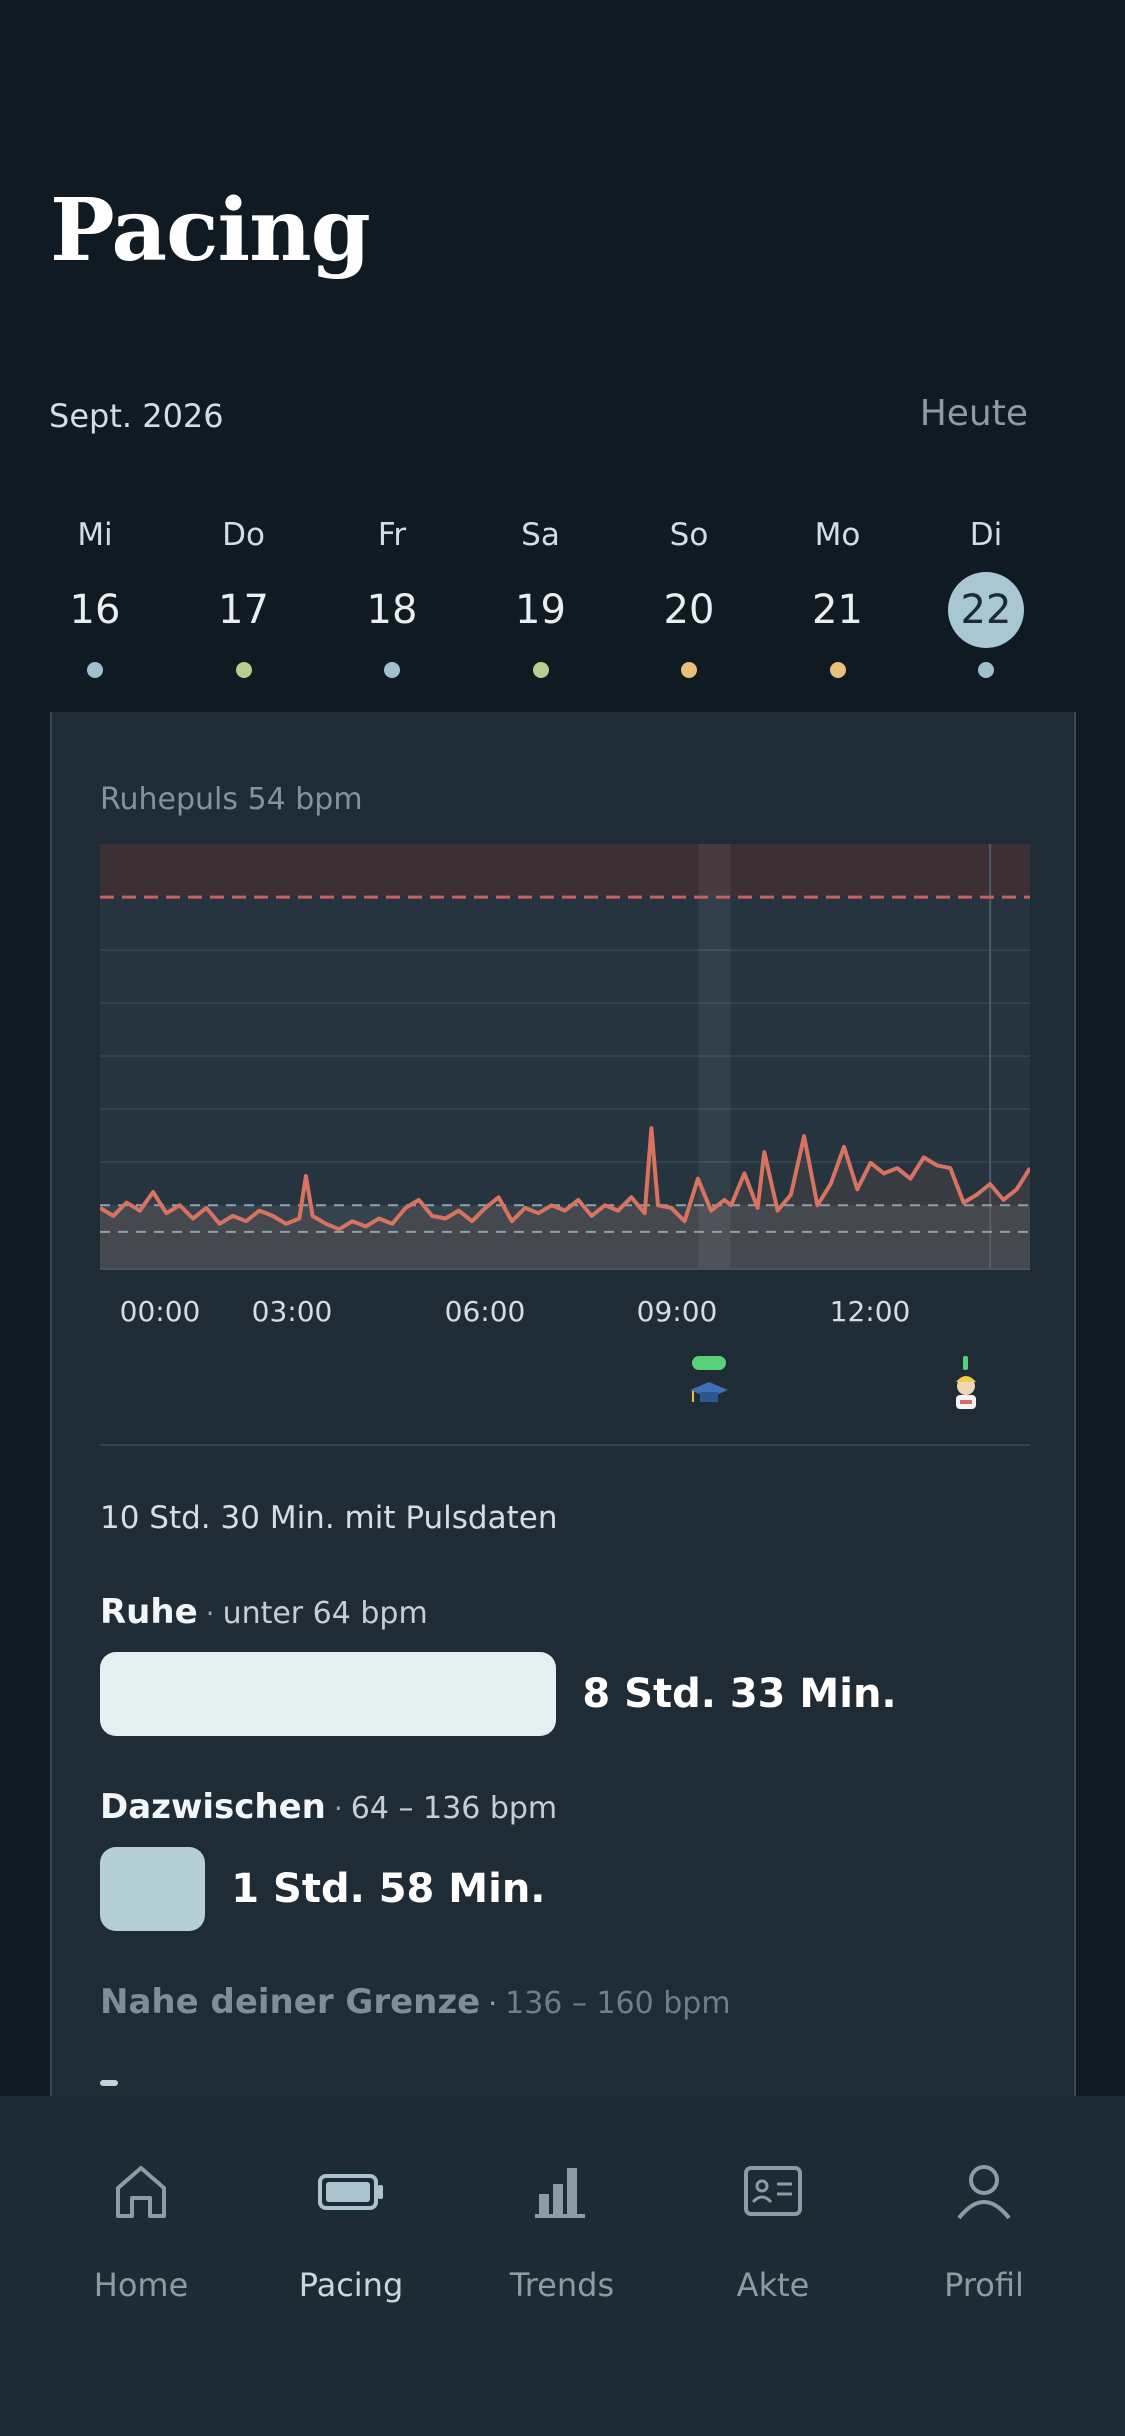 Image resolution: width=1125 pixels, height=2436 pixels. I want to click on meal-pill, so click(965, 1363).